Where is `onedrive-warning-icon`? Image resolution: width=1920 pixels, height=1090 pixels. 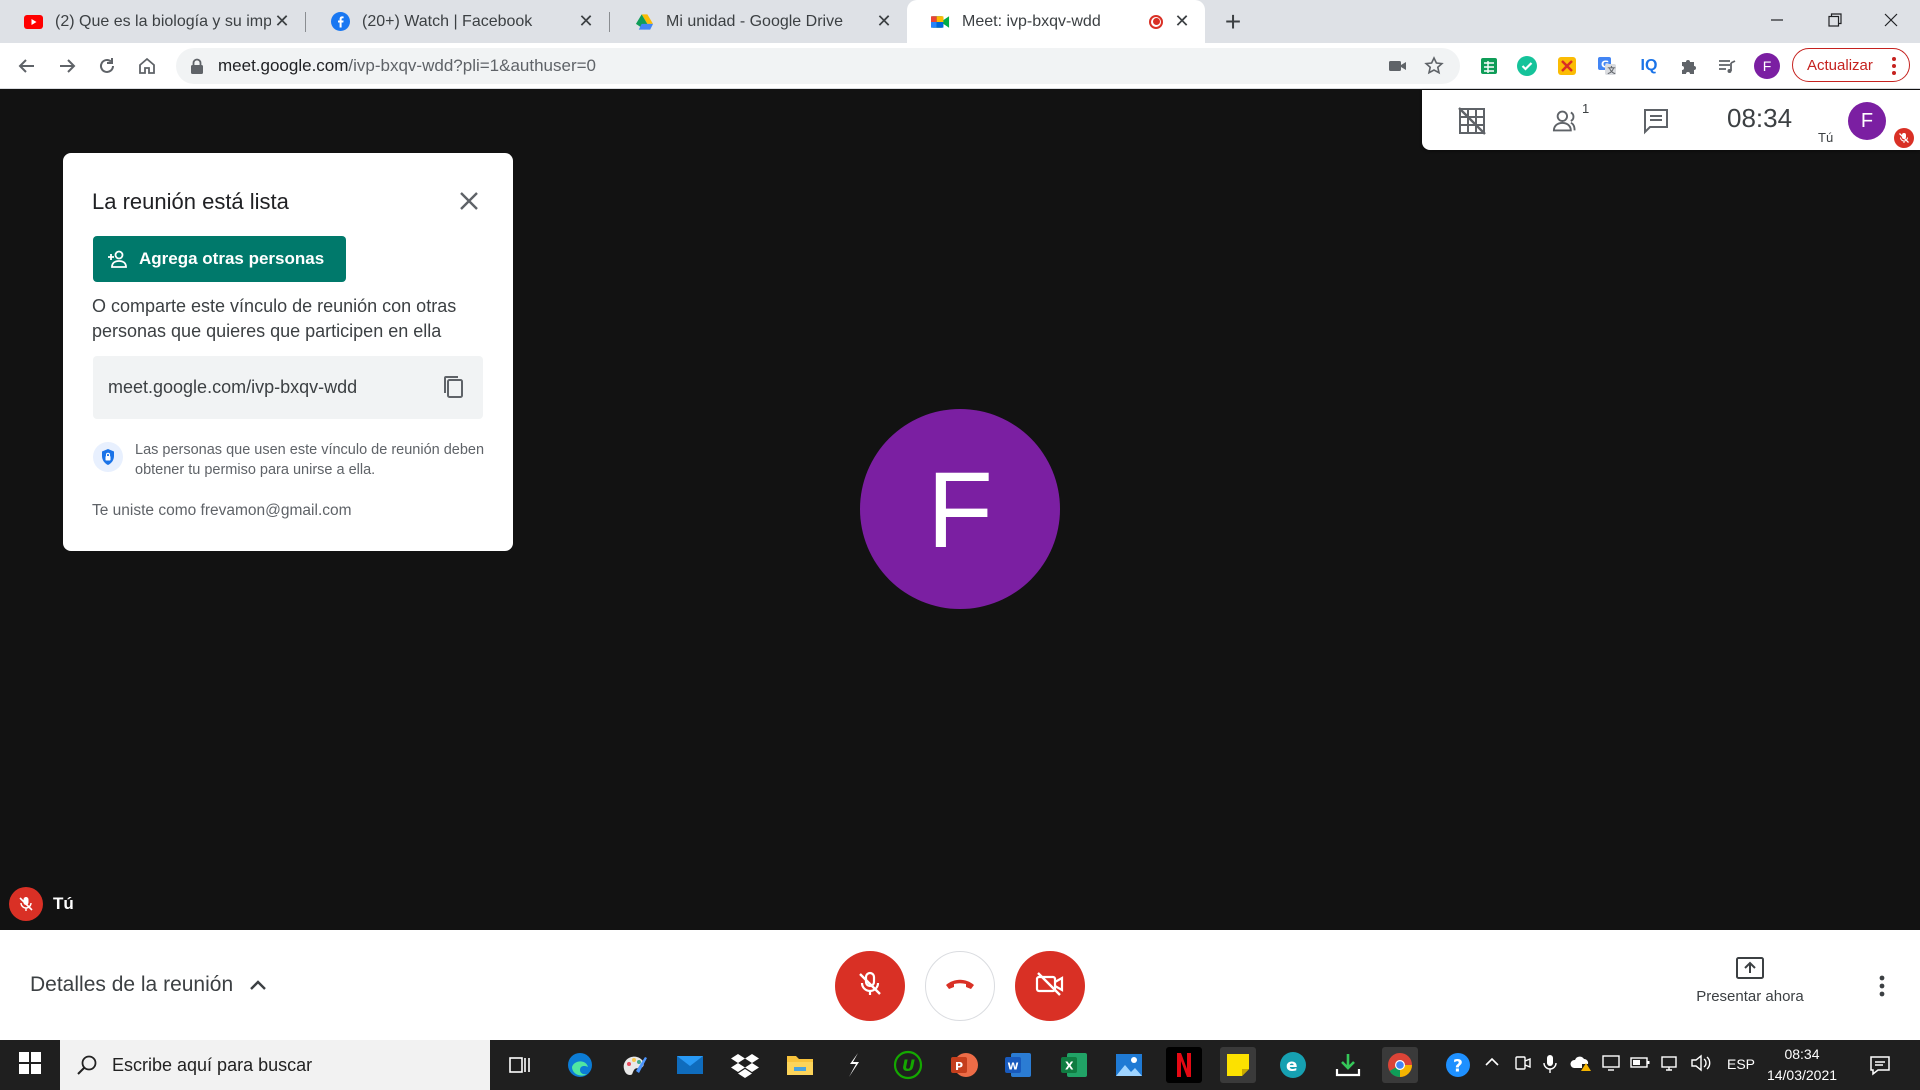
onedrive-warning-icon is located at coordinates (1581, 1064).